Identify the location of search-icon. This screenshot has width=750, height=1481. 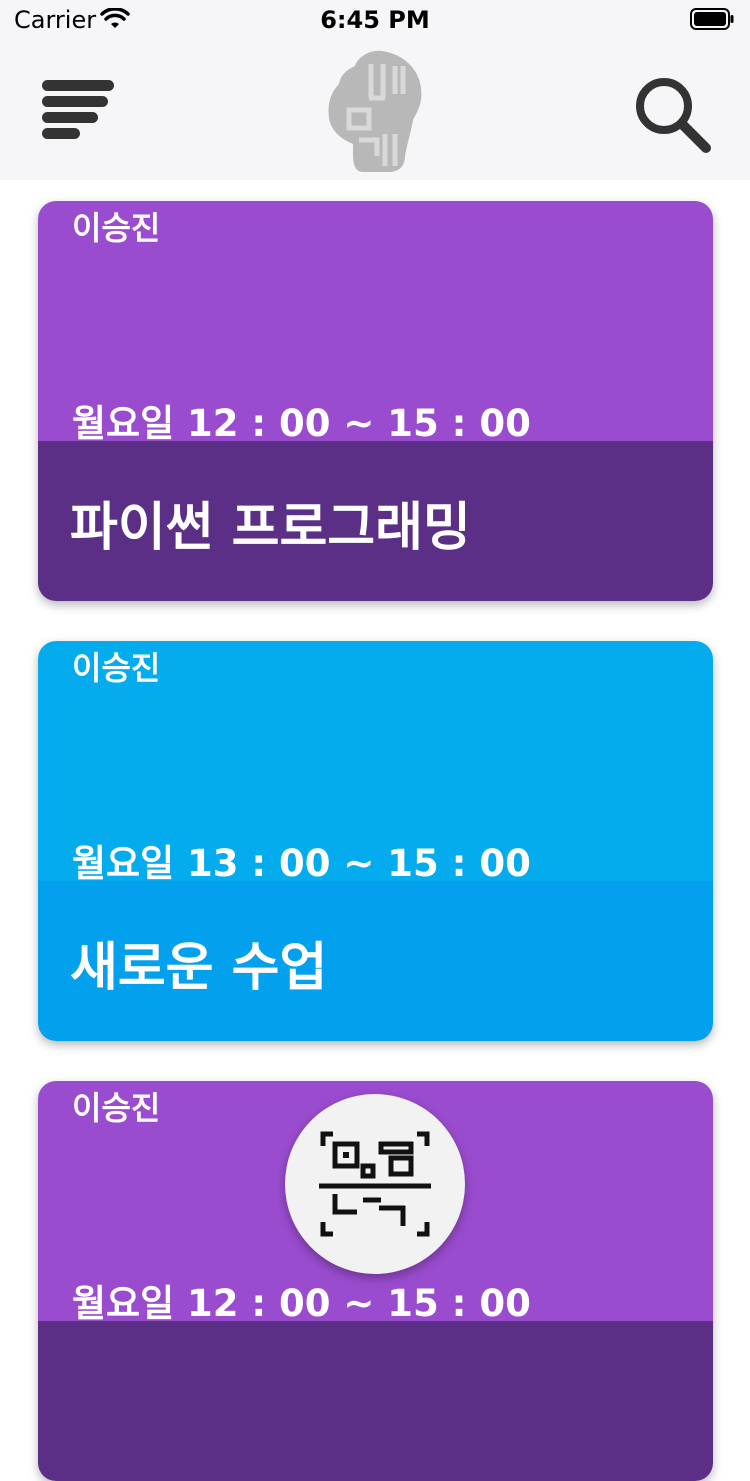
(673, 115).